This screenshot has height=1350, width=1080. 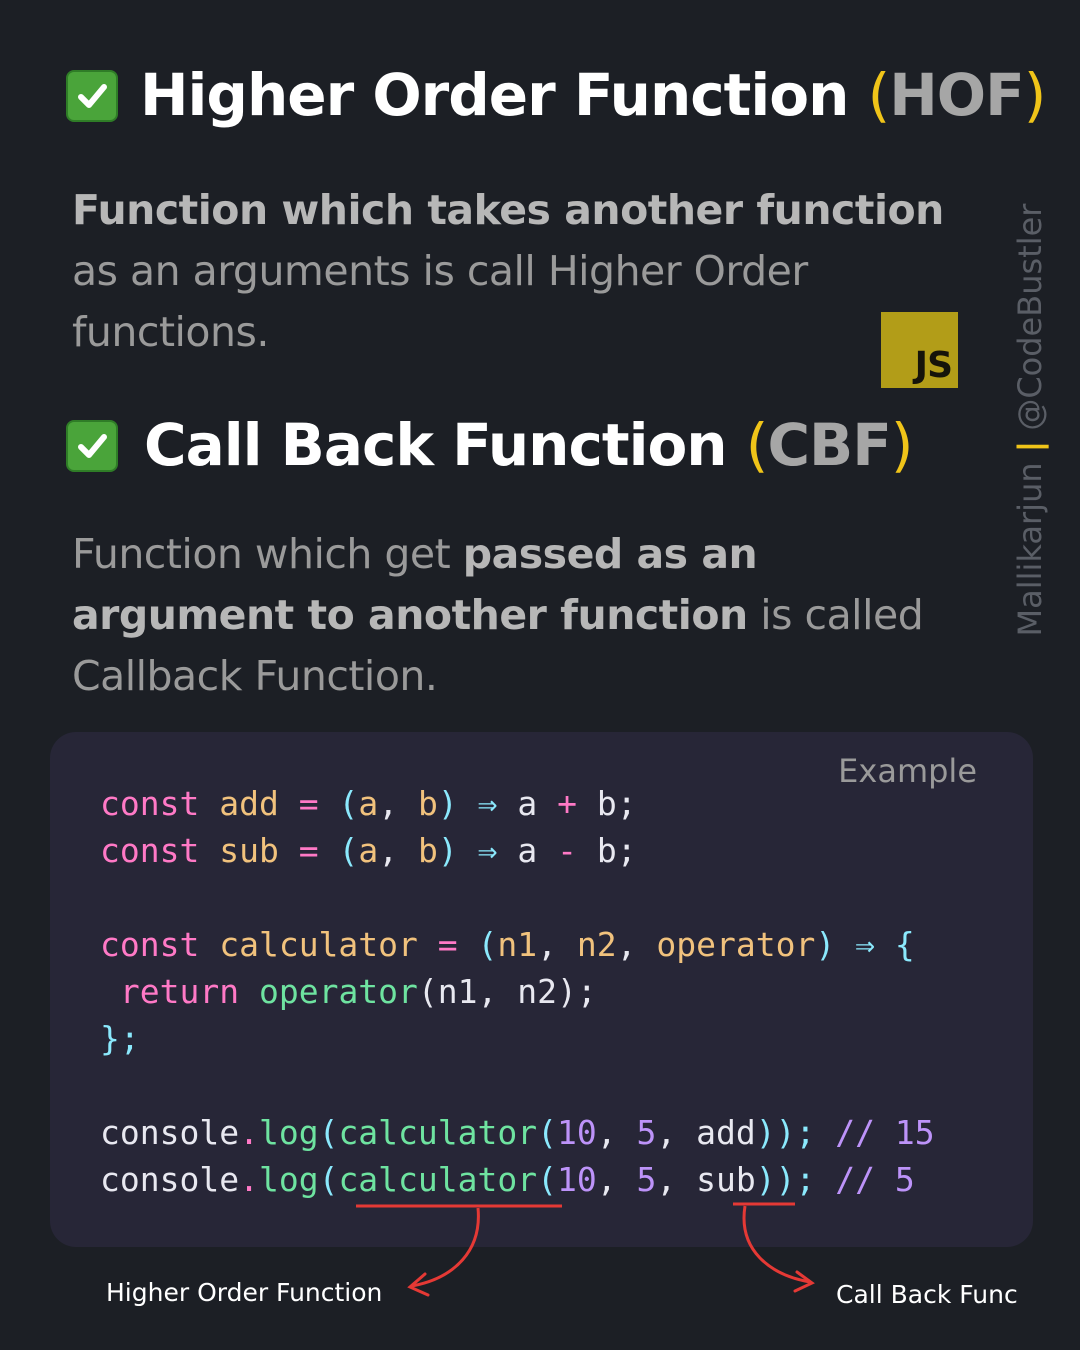 I want to click on cbf-annotation-label: Call Back Func, so click(x=927, y=1294).